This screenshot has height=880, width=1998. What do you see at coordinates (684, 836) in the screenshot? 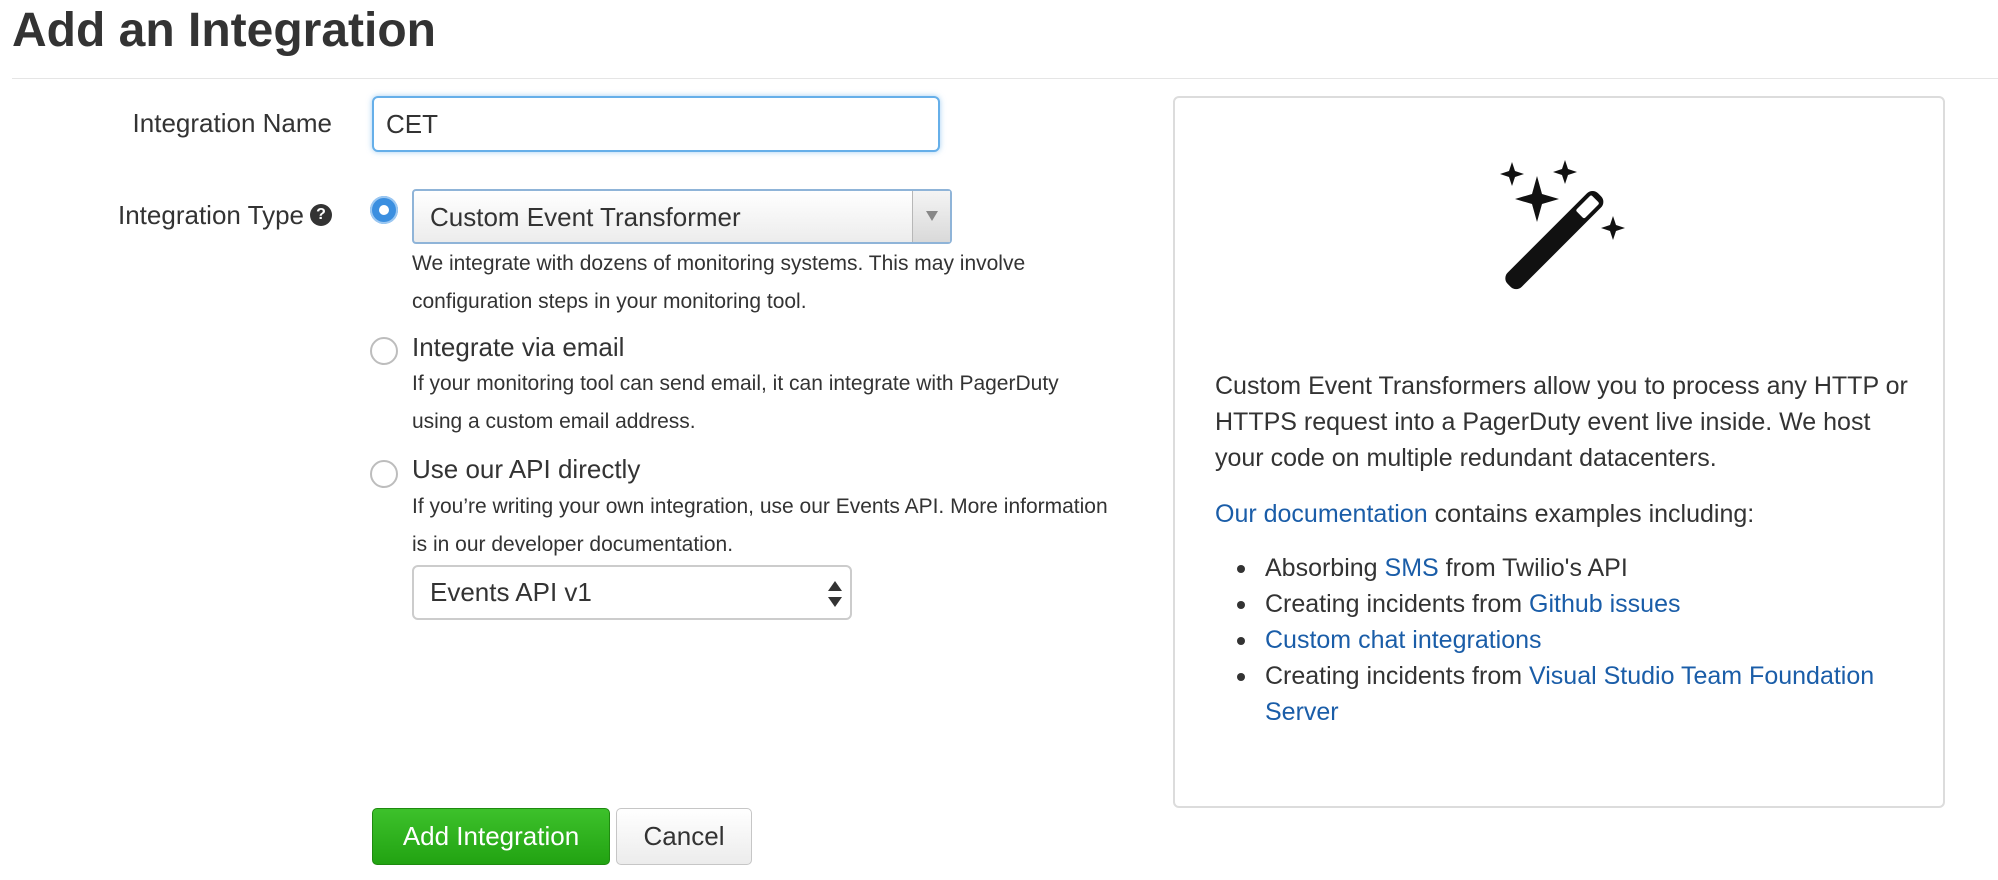
I see `cancel-button: Cancel` at bounding box center [684, 836].